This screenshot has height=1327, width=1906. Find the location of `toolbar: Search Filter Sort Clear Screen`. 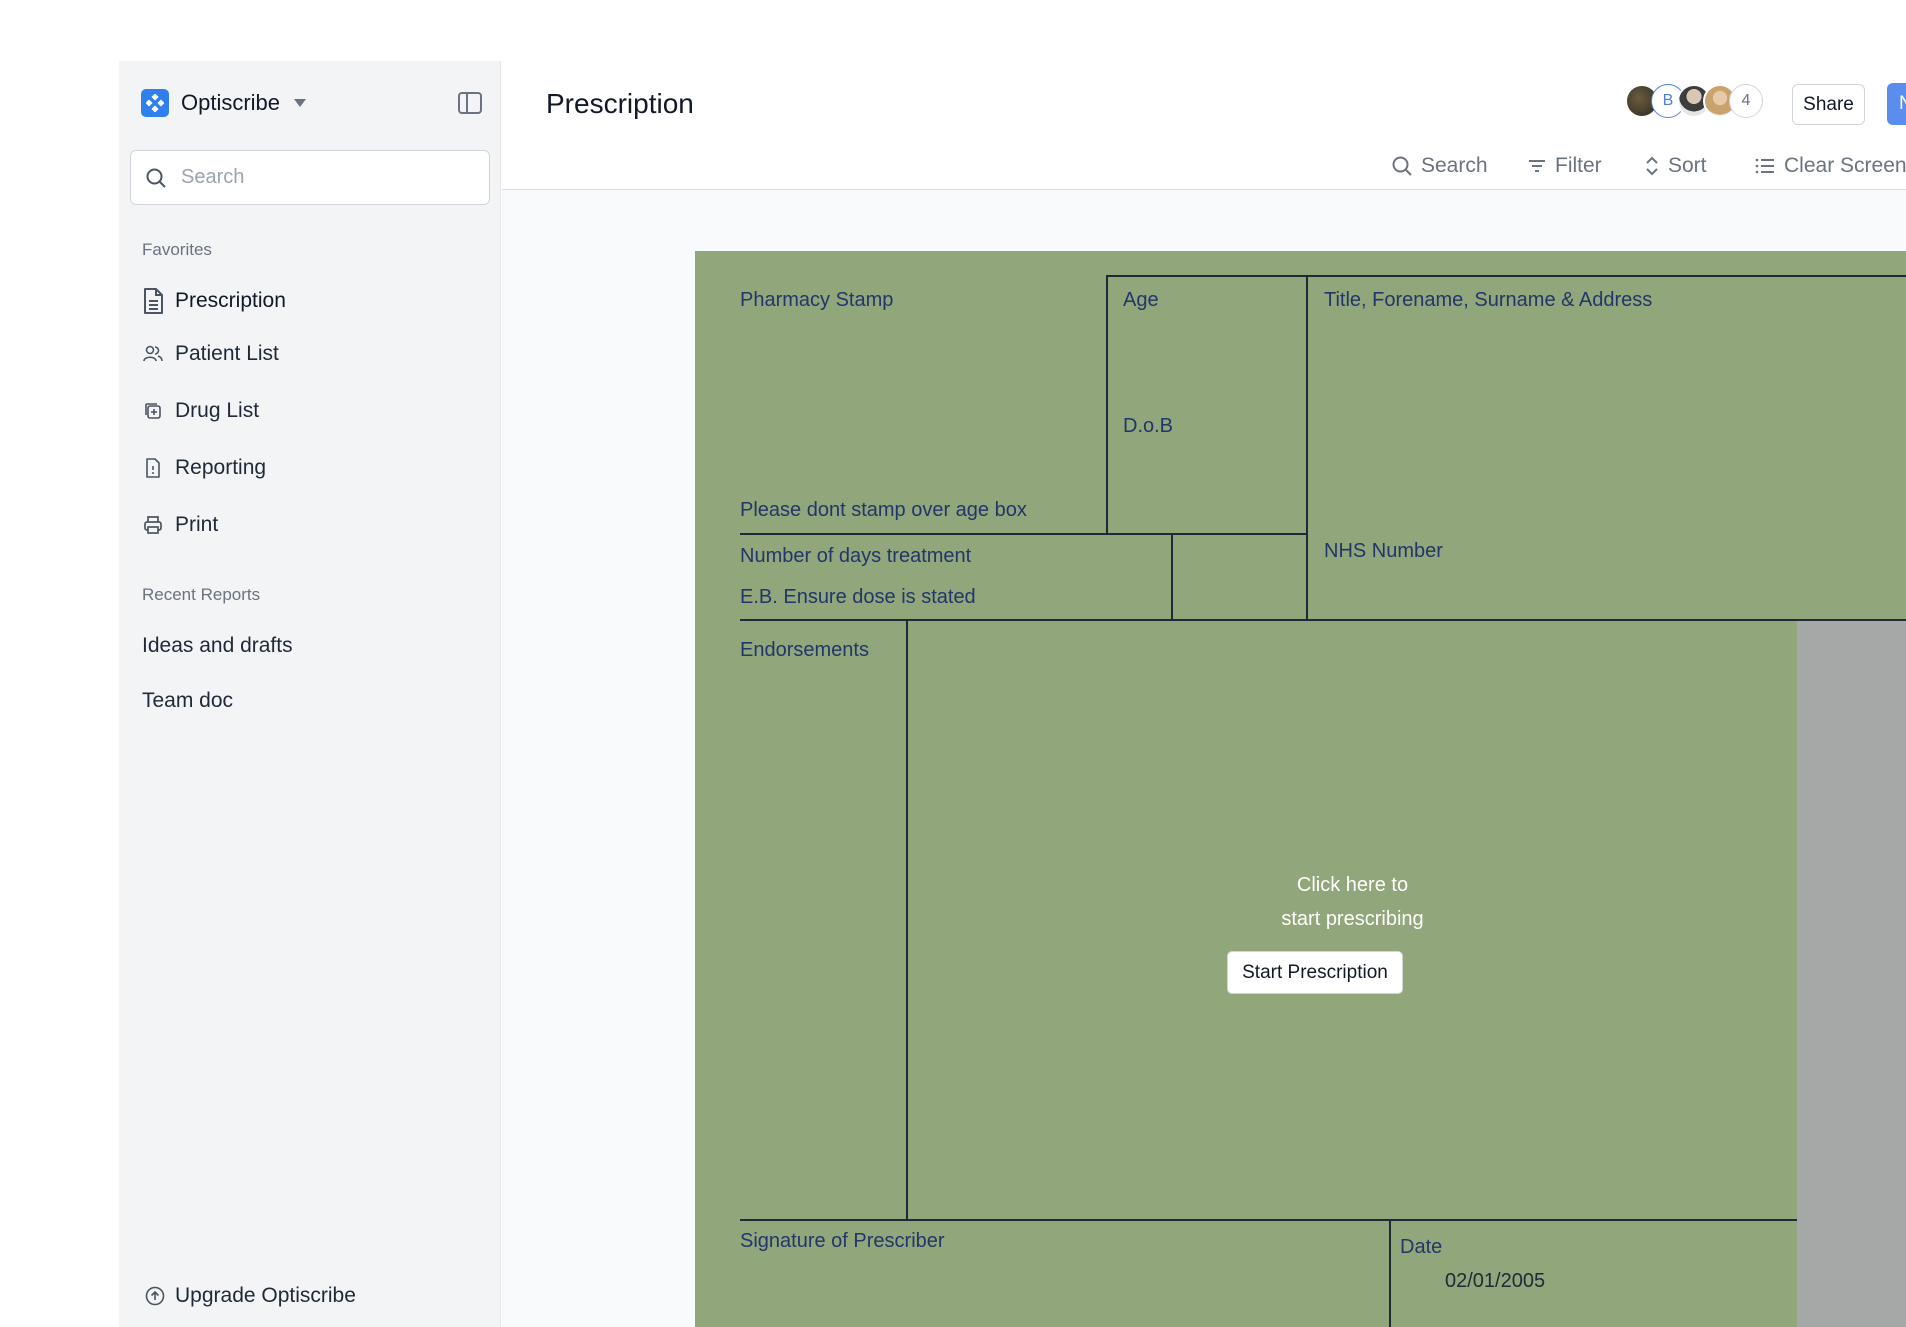

toolbar: Search Filter Sort Clear Screen is located at coordinates (1204, 170).